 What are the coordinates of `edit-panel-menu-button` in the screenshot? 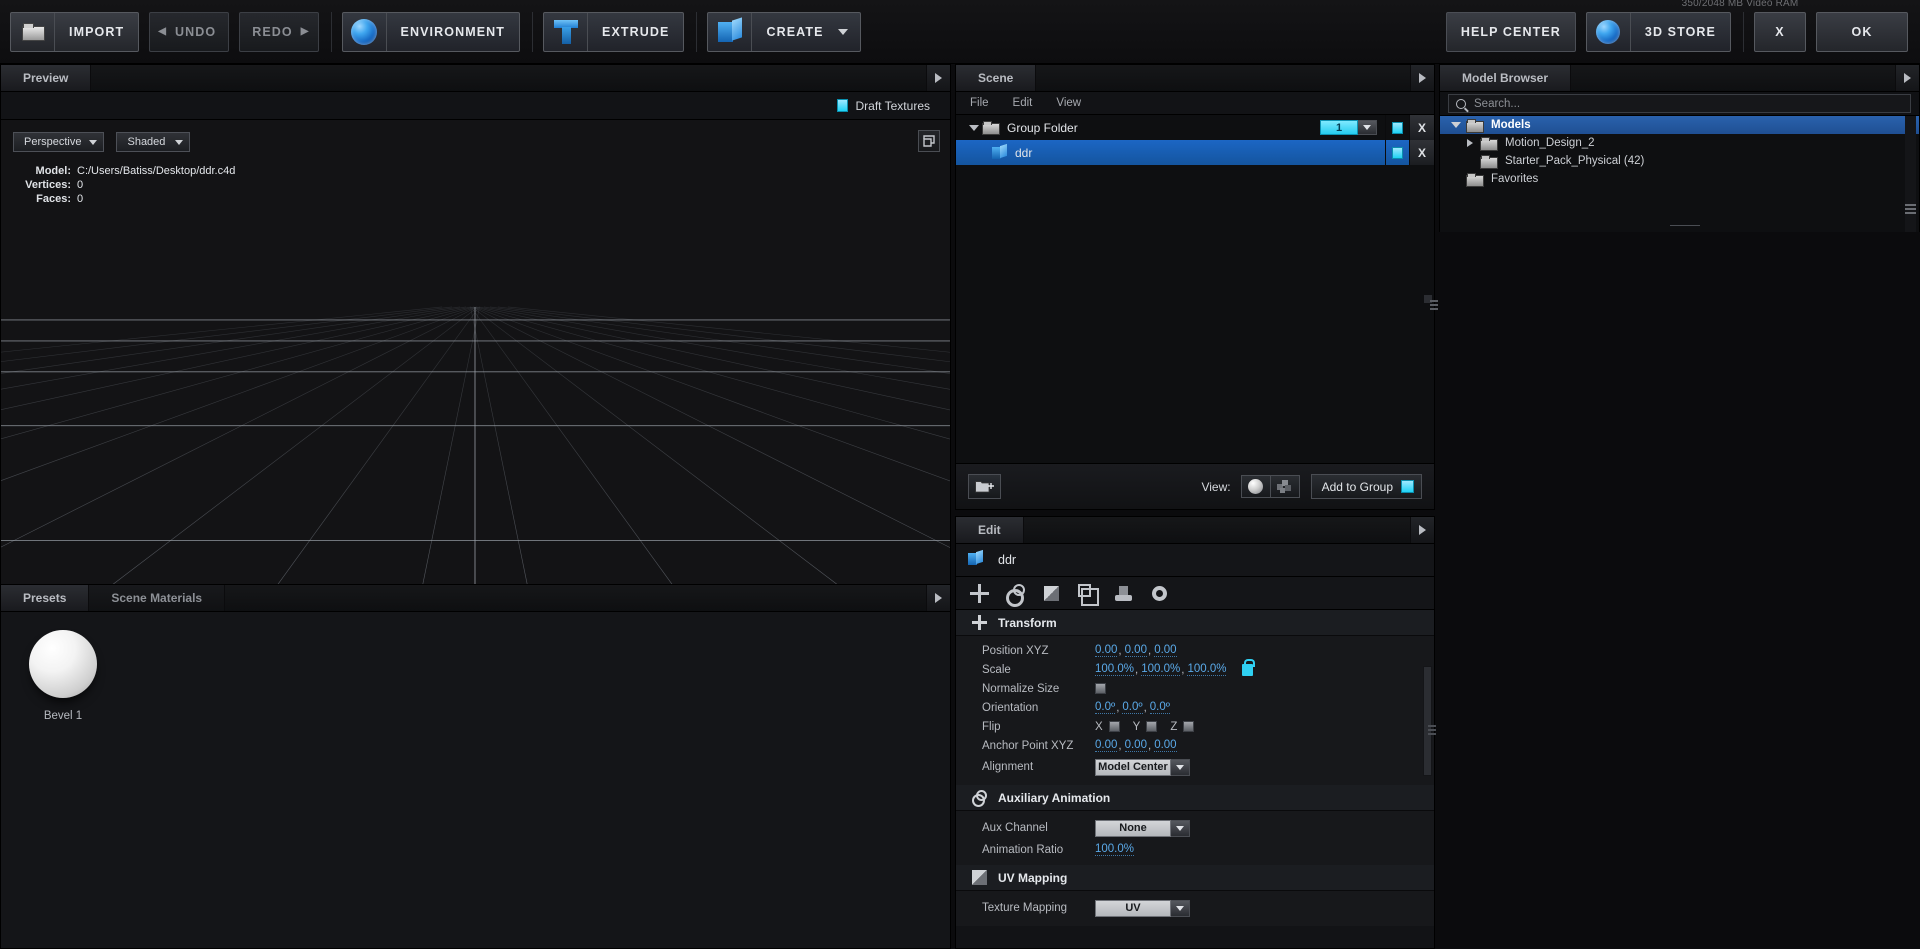 It's located at (1422, 530).